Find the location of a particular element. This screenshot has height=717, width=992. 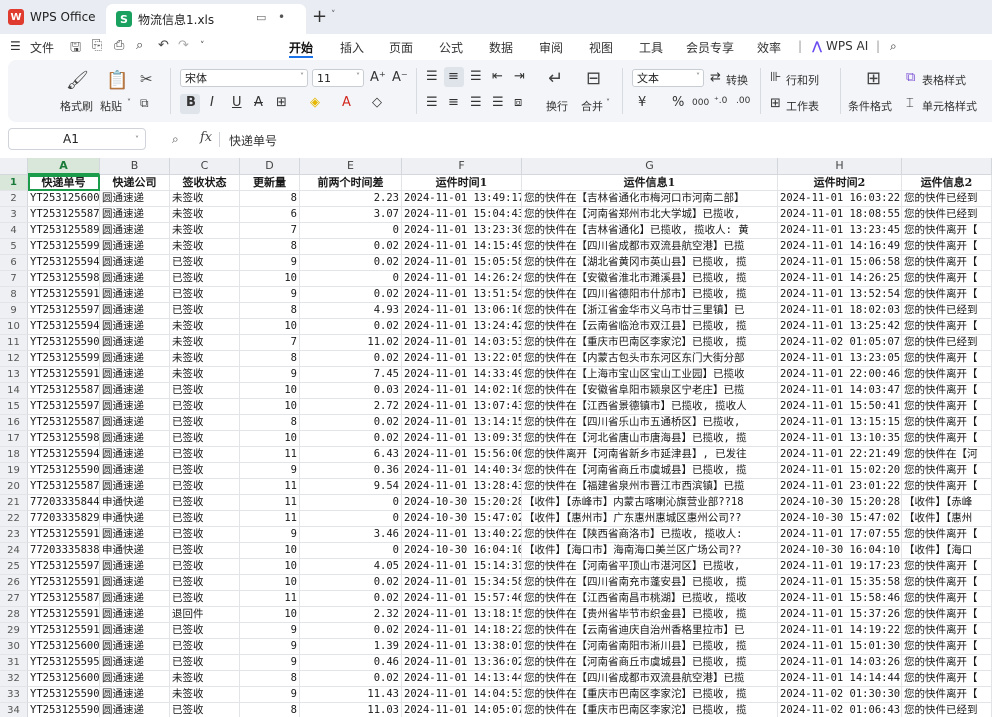

worksheet-icon: ⊞ is located at coordinates (775, 103).